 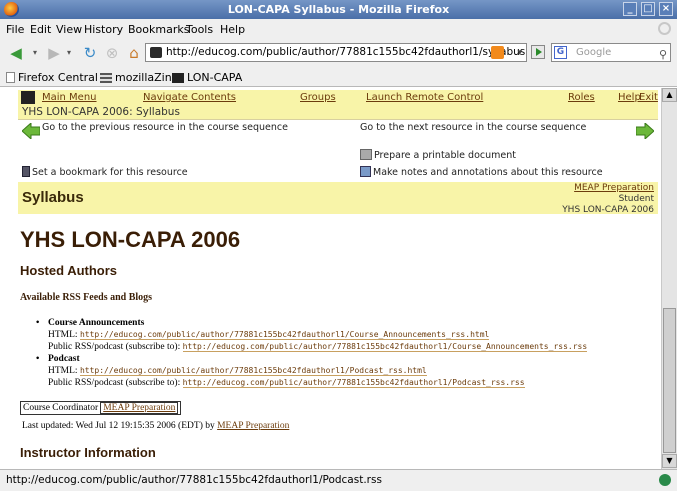 What do you see at coordinates (88, 452) in the screenshot?
I see `instructor-heading: Instructor Information` at bounding box center [88, 452].